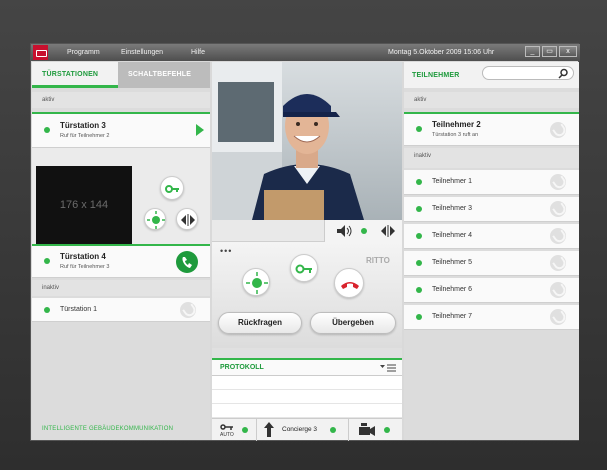 This screenshot has width=607, height=470. What do you see at coordinates (491, 158) in the screenshot?
I see `inactive-section-label: inaktiv` at bounding box center [491, 158].